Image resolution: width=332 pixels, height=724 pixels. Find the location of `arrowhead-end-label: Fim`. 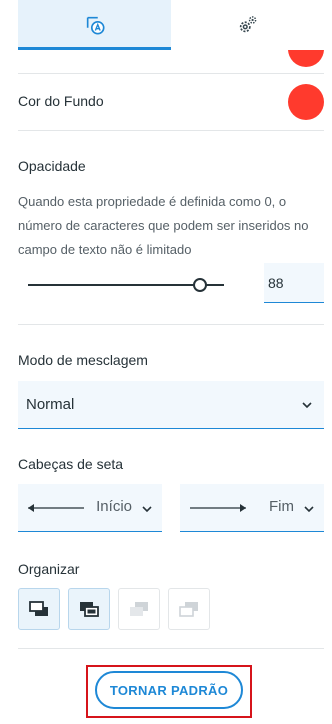

arrowhead-end-label: Fim is located at coordinates (281, 506).